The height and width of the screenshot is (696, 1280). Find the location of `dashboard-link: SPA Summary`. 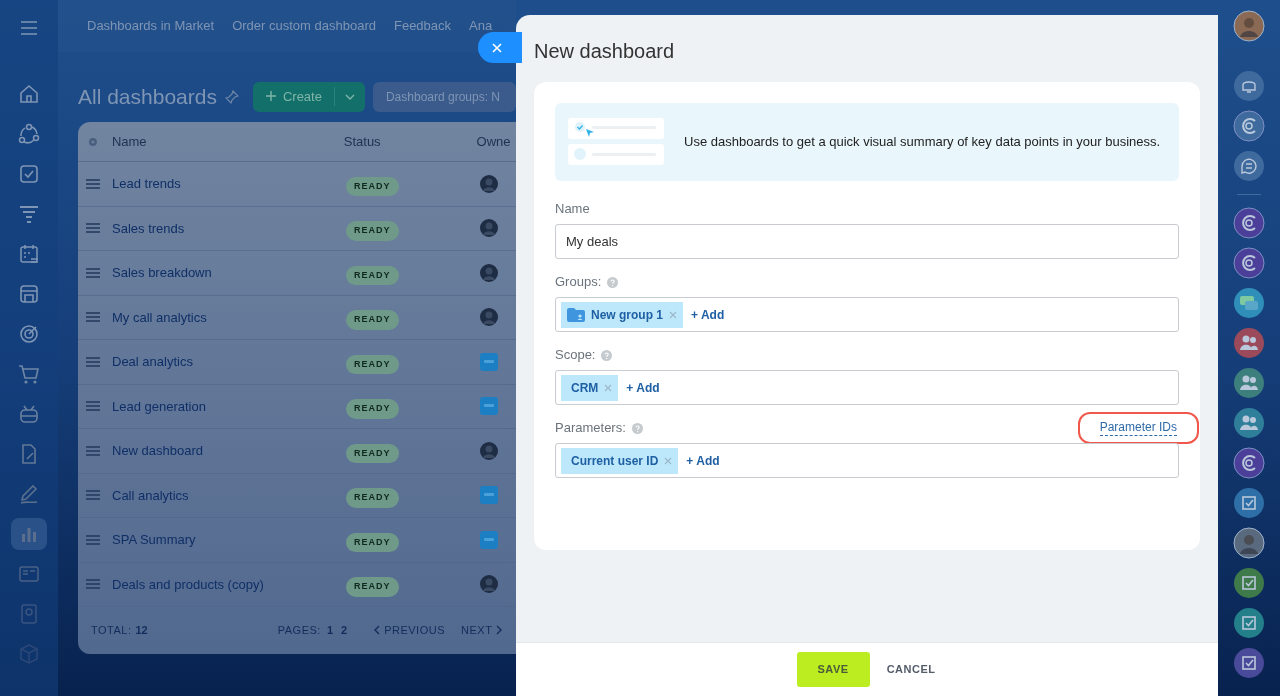

dashboard-link: SPA Summary is located at coordinates (229, 540).